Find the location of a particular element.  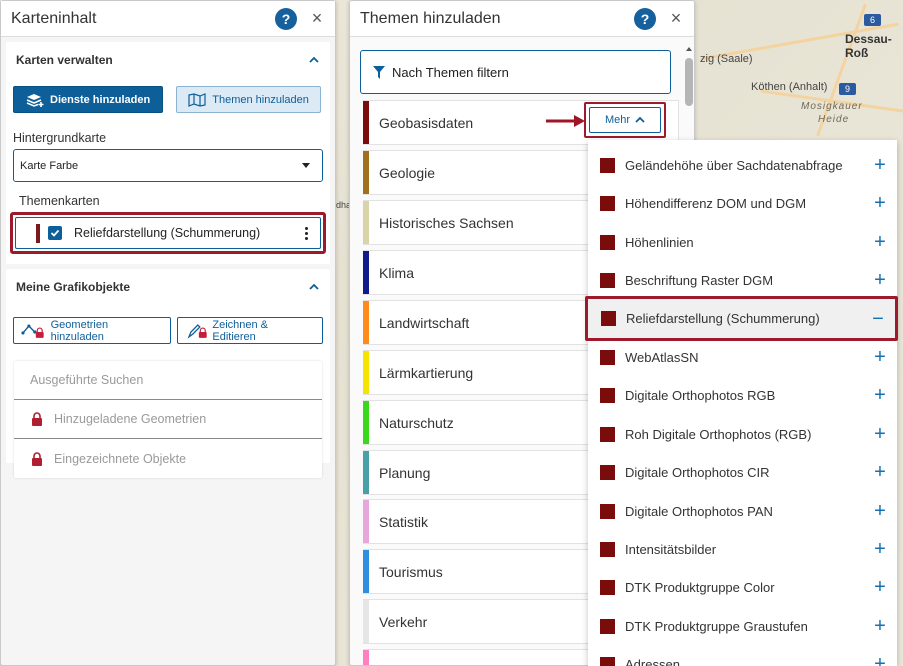

lock-icon is located at coordinates (37, 419).